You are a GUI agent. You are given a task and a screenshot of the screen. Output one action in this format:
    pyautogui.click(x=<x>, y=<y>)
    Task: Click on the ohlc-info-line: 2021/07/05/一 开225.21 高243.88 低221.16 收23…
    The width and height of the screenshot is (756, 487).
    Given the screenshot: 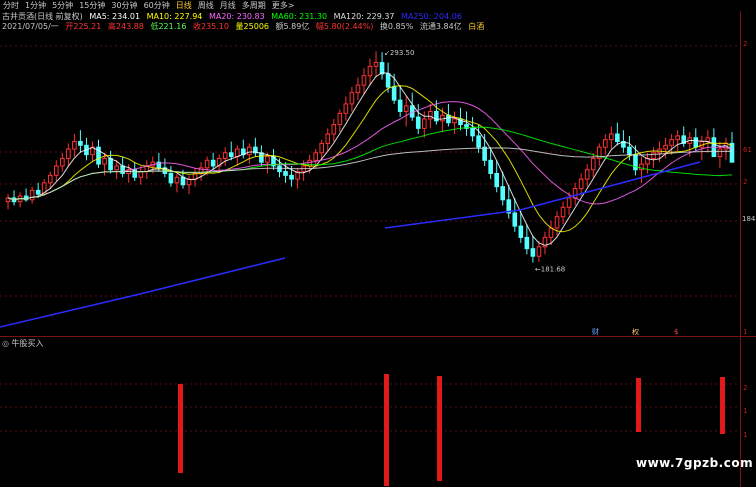 What is the action you would take?
    pyautogui.click(x=245, y=26)
    